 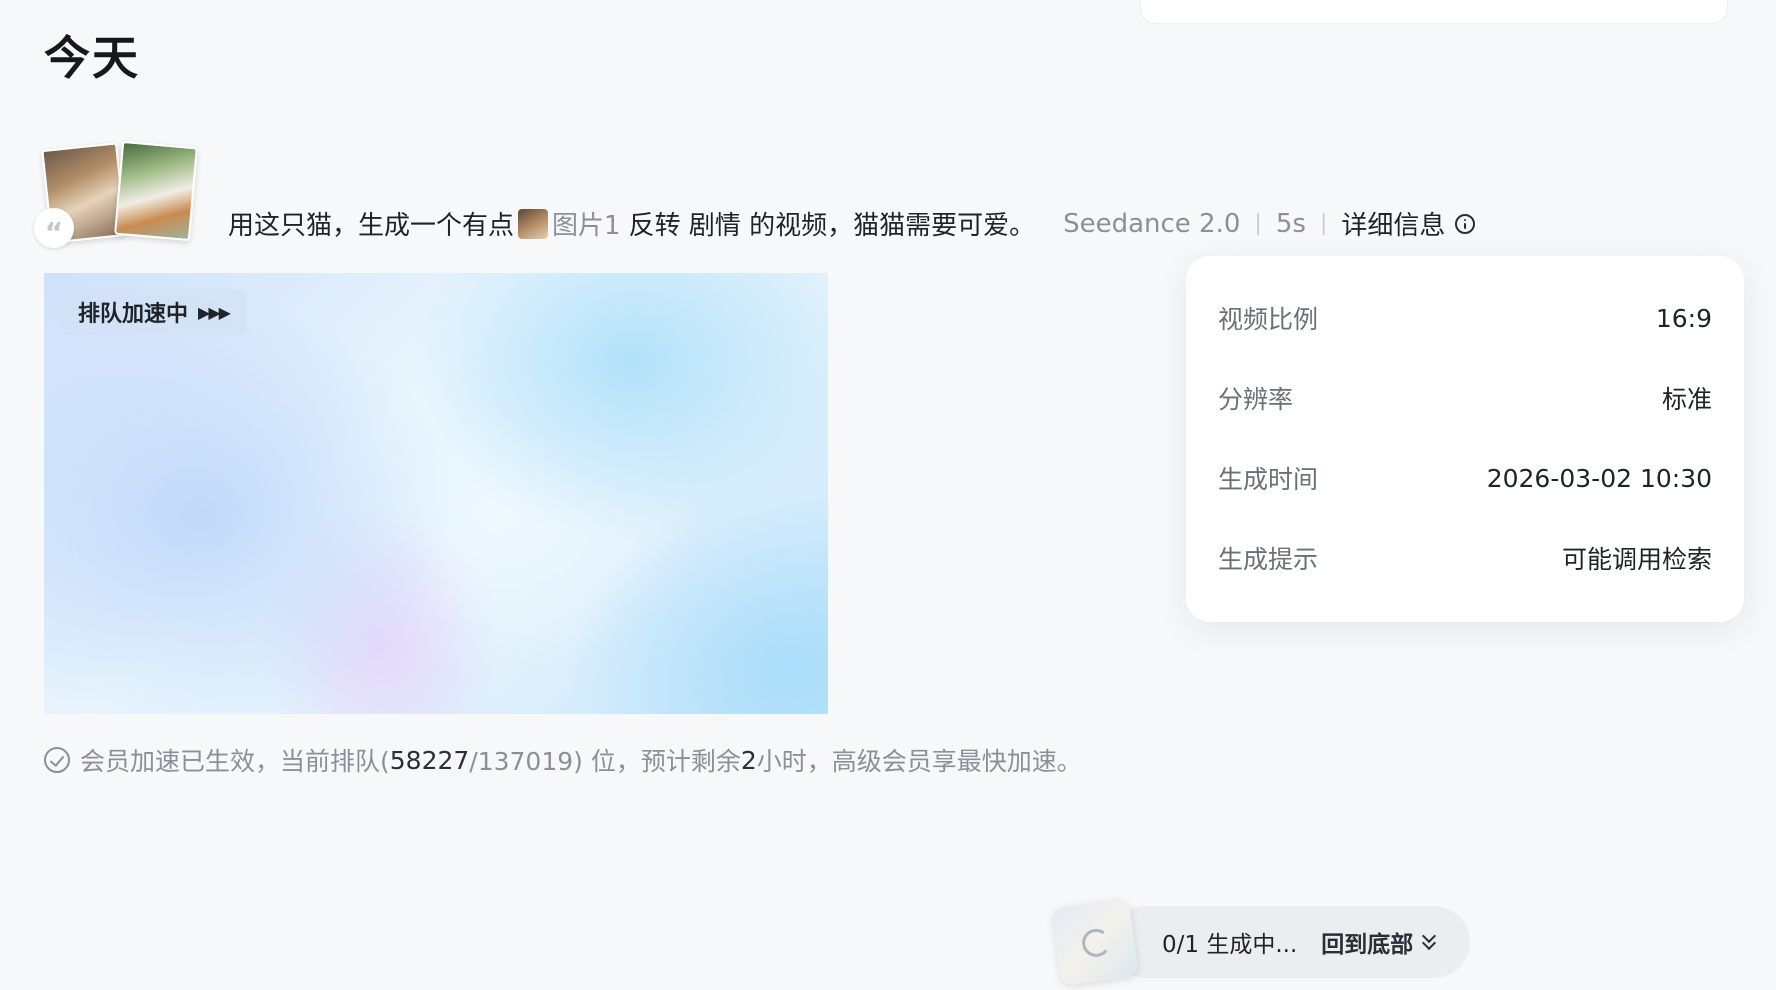 I want to click on queue-position: 58227, so click(x=429, y=760).